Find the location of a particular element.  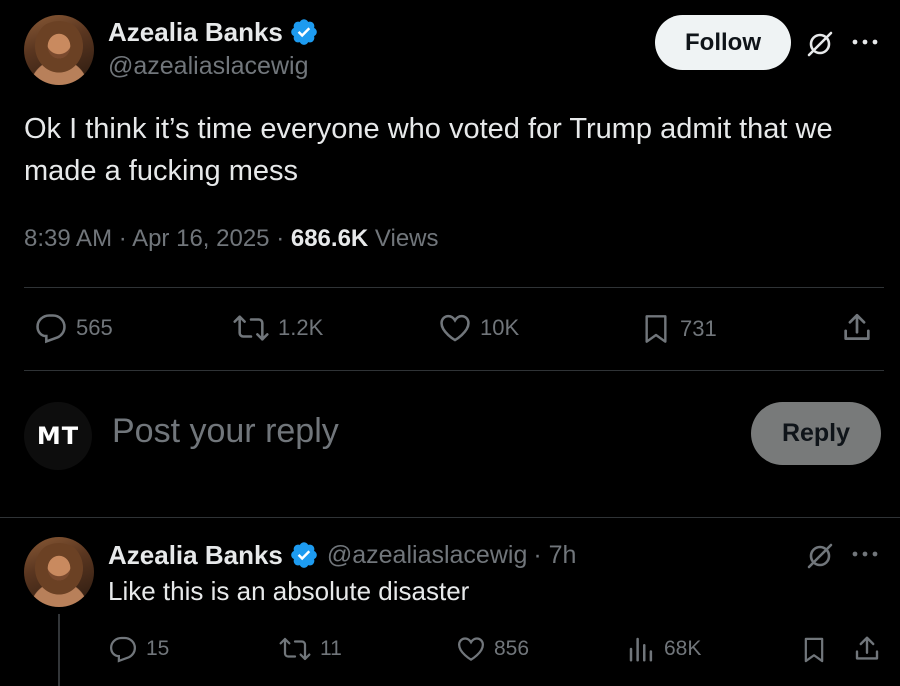

bookmark-action: 731 is located at coordinates (678, 329).